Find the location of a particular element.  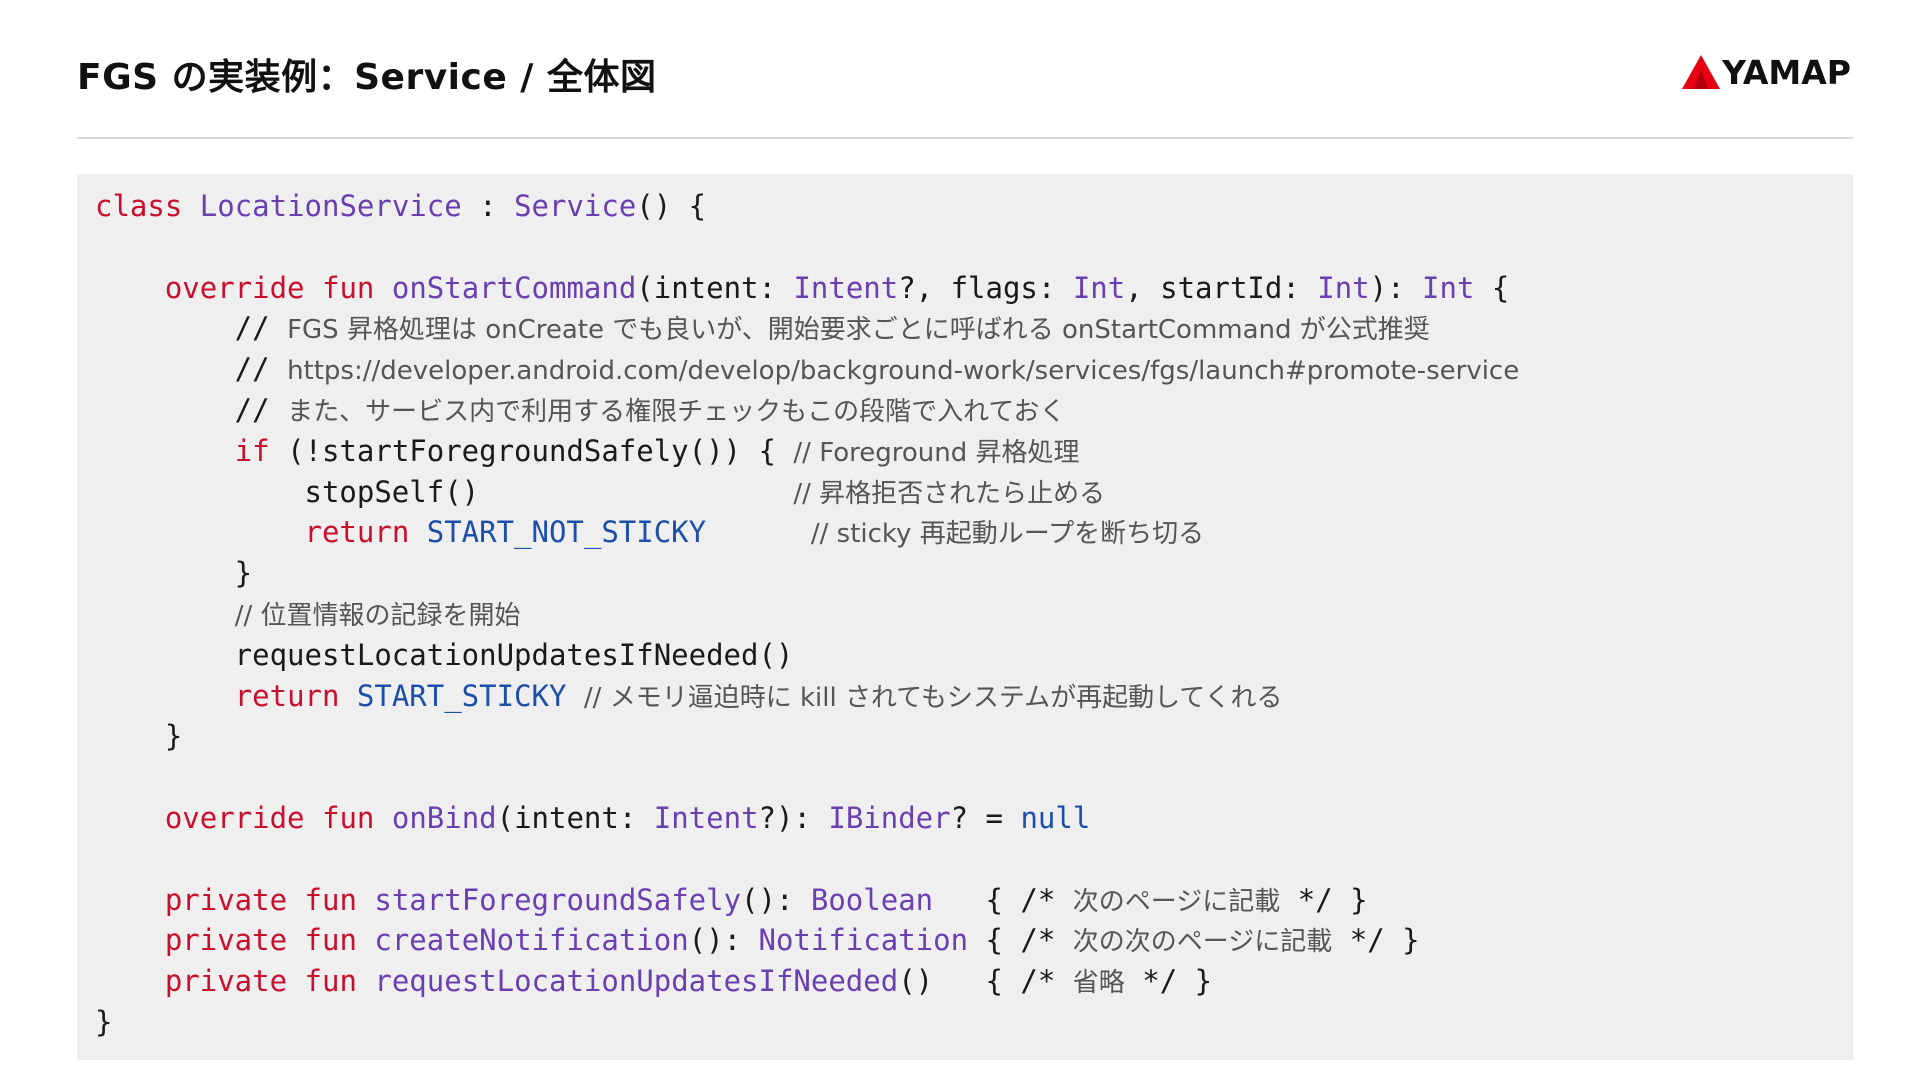

code-token: ?, flags: is located at coordinates (985, 287).